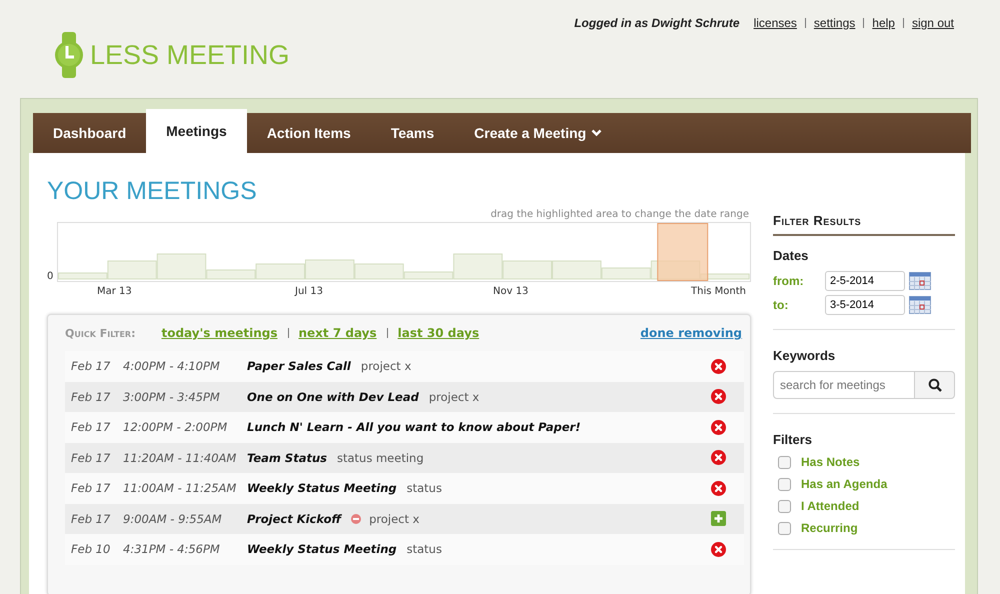  Describe the element at coordinates (844, 385) in the screenshot. I see `search-field: search for meetings` at that location.